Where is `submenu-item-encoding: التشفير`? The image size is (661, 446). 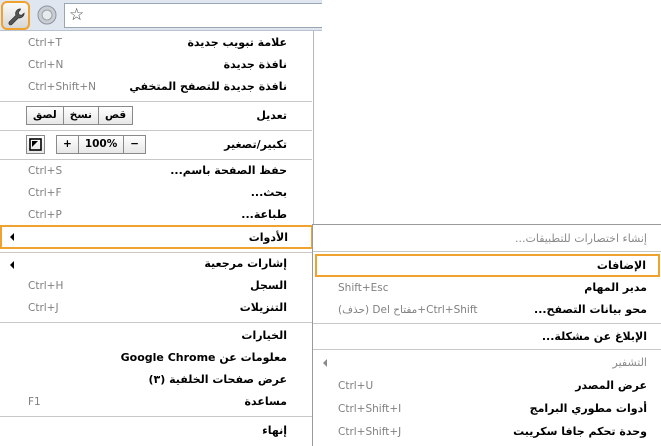 submenu-item-encoding: التشفير is located at coordinates (487, 363).